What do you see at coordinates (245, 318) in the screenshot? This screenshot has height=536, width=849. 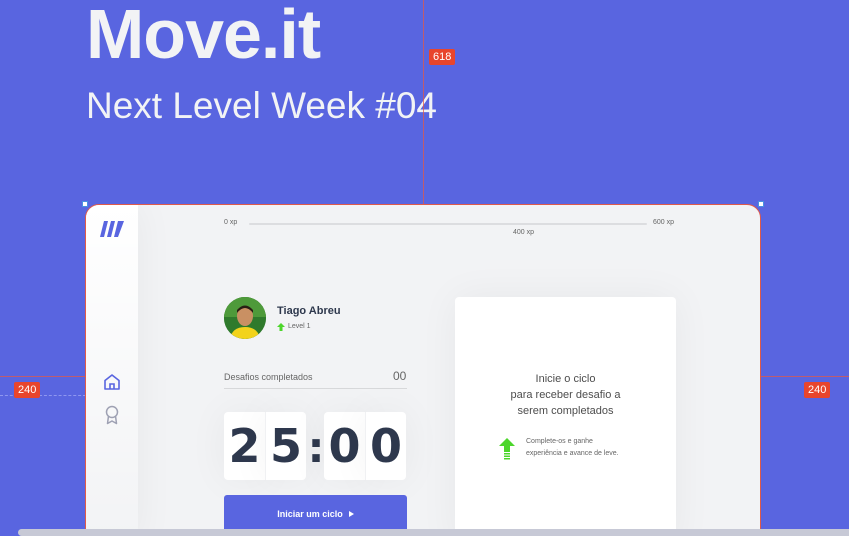 I see `avatar` at bounding box center [245, 318].